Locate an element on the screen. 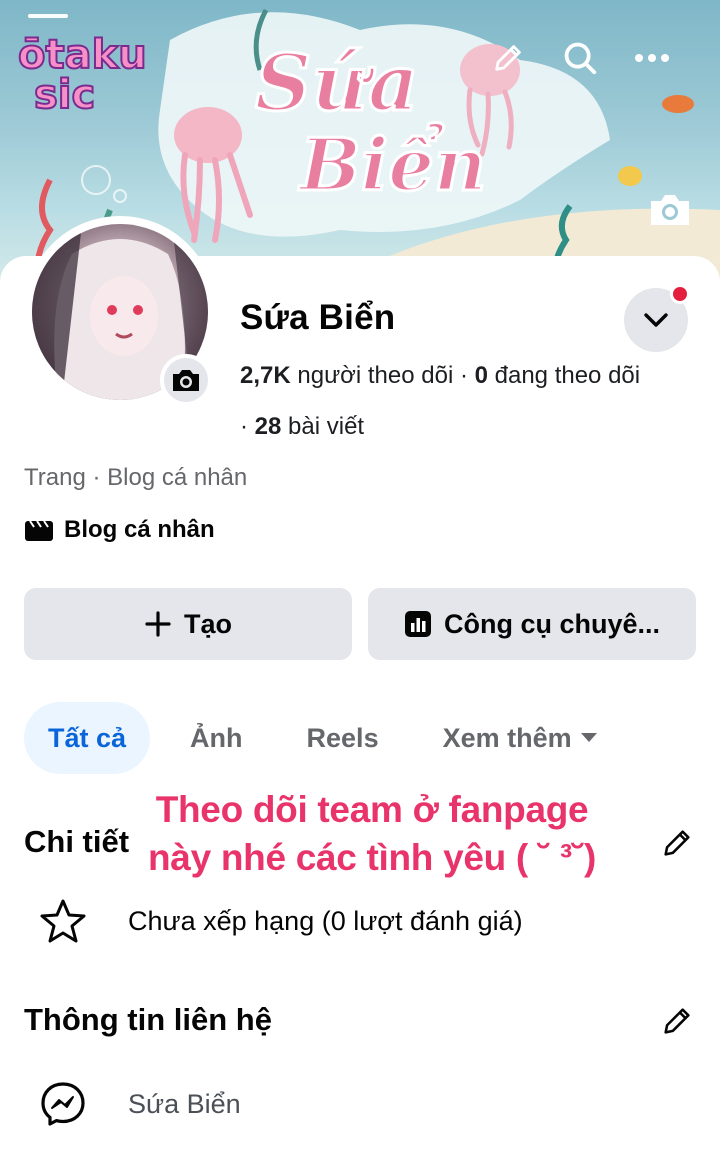 The image size is (720, 1164). caret-down-icon is located at coordinates (589, 738).